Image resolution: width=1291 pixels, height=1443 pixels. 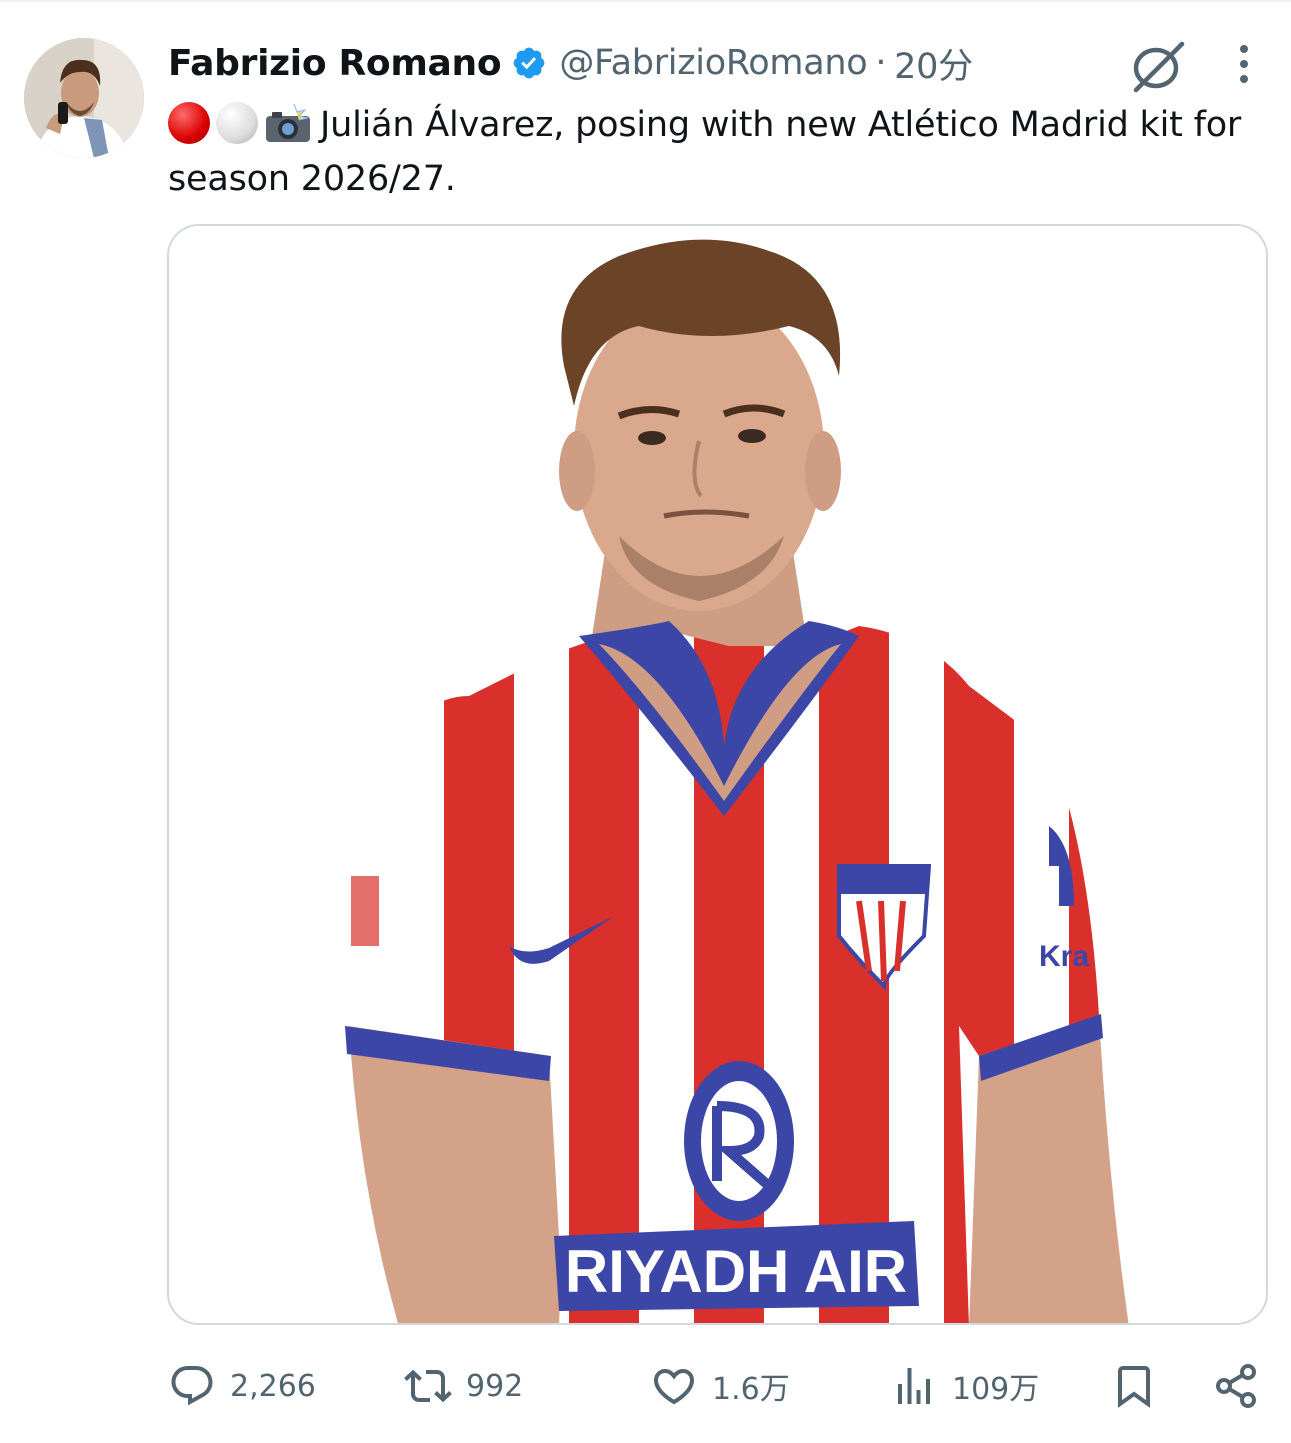 What do you see at coordinates (751, 1389) in the screenshot?
I see `like-count: 1.6万` at bounding box center [751, 1389].